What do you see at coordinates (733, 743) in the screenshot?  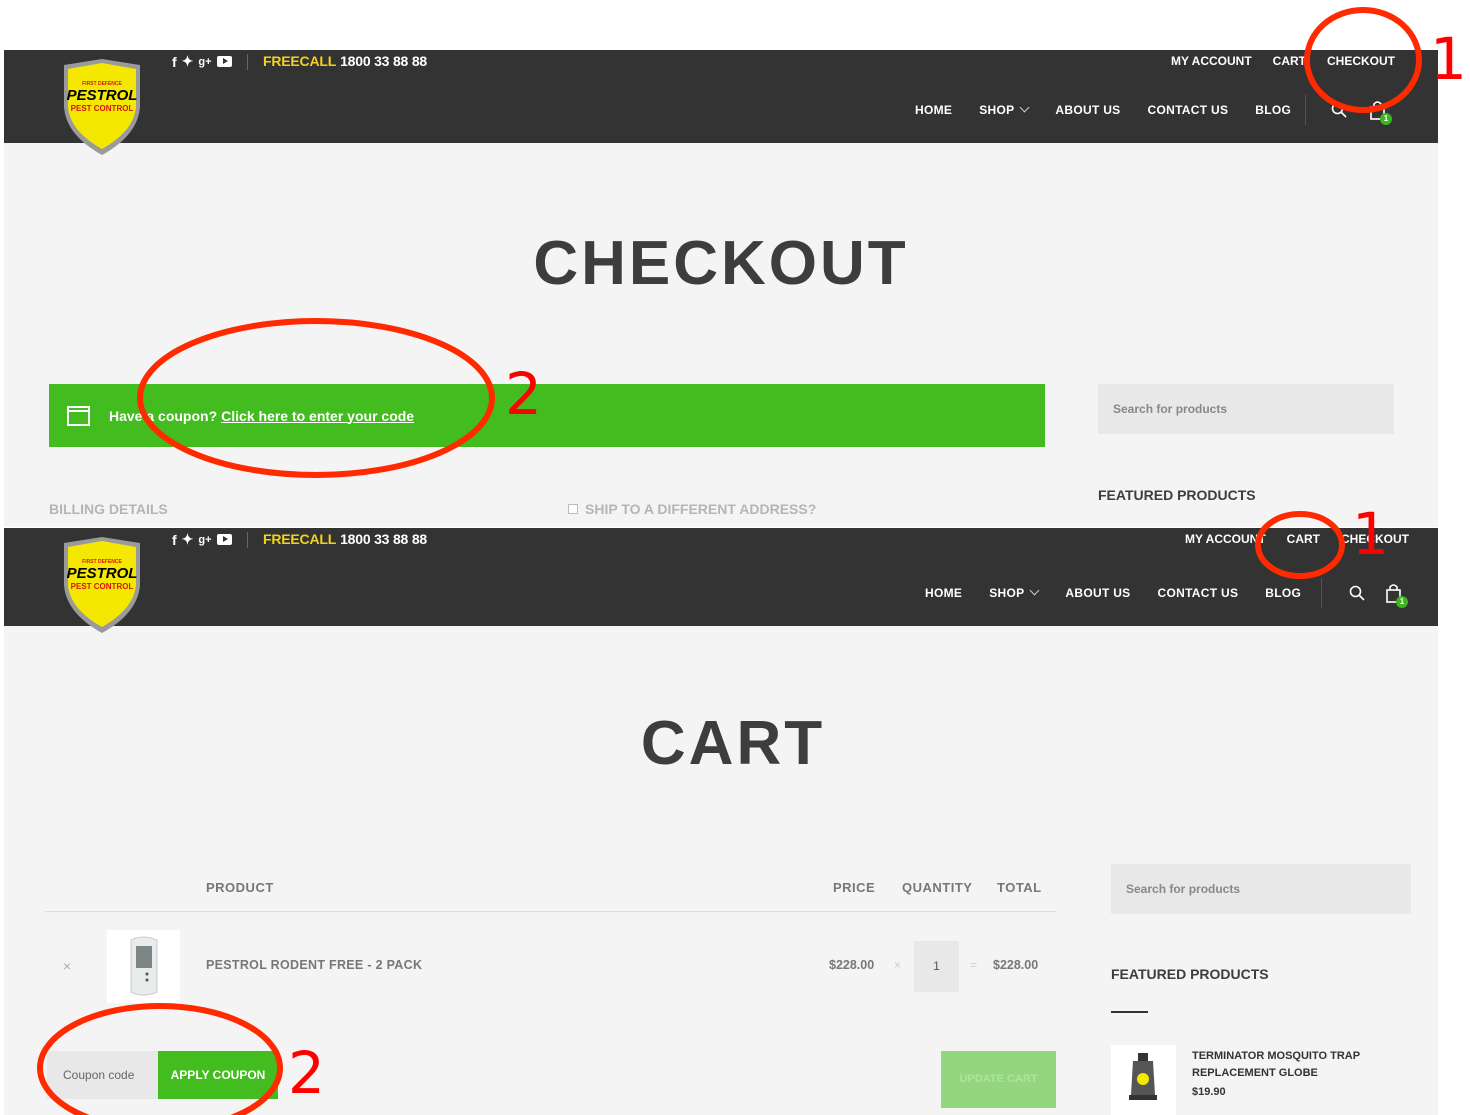 I see `page-title: CART` at bounding box center [733, 743].